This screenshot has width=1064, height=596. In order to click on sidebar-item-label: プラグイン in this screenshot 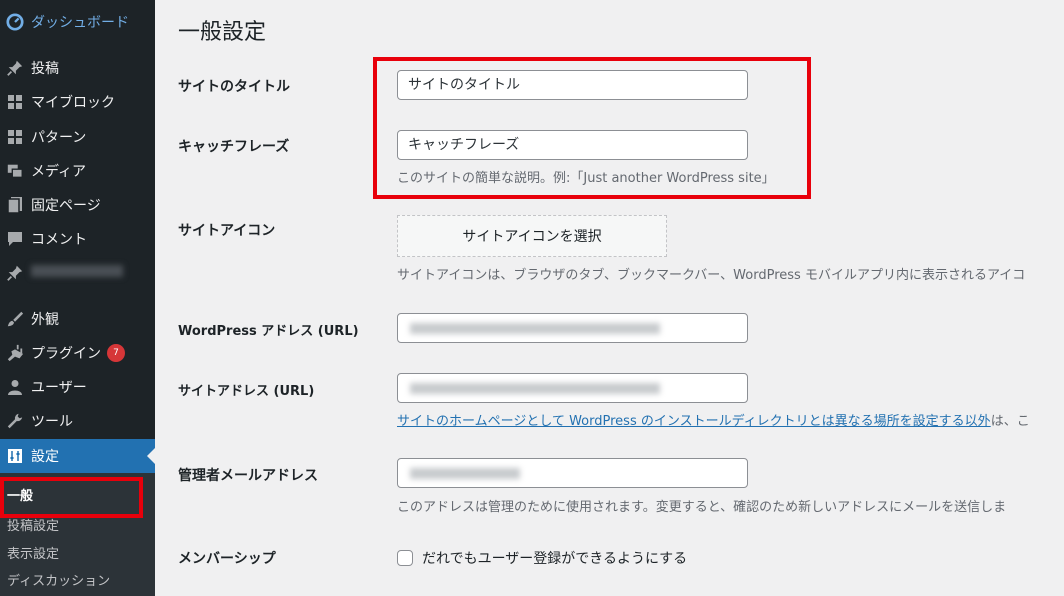, I will do `click(66, 354)`.